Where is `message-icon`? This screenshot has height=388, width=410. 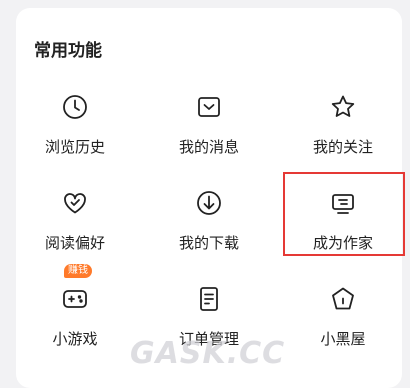 message-icon is located at coordinates (209, 107).